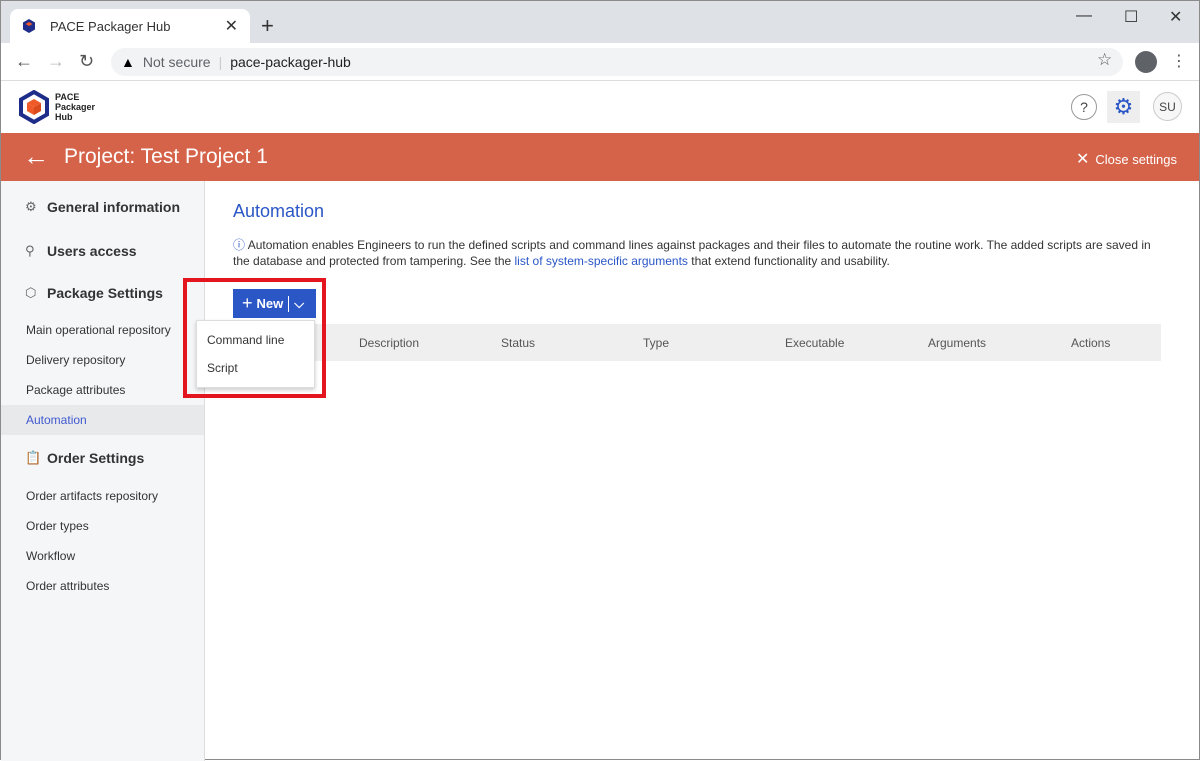  I want to click on column-type: Type, so click(656, 343).